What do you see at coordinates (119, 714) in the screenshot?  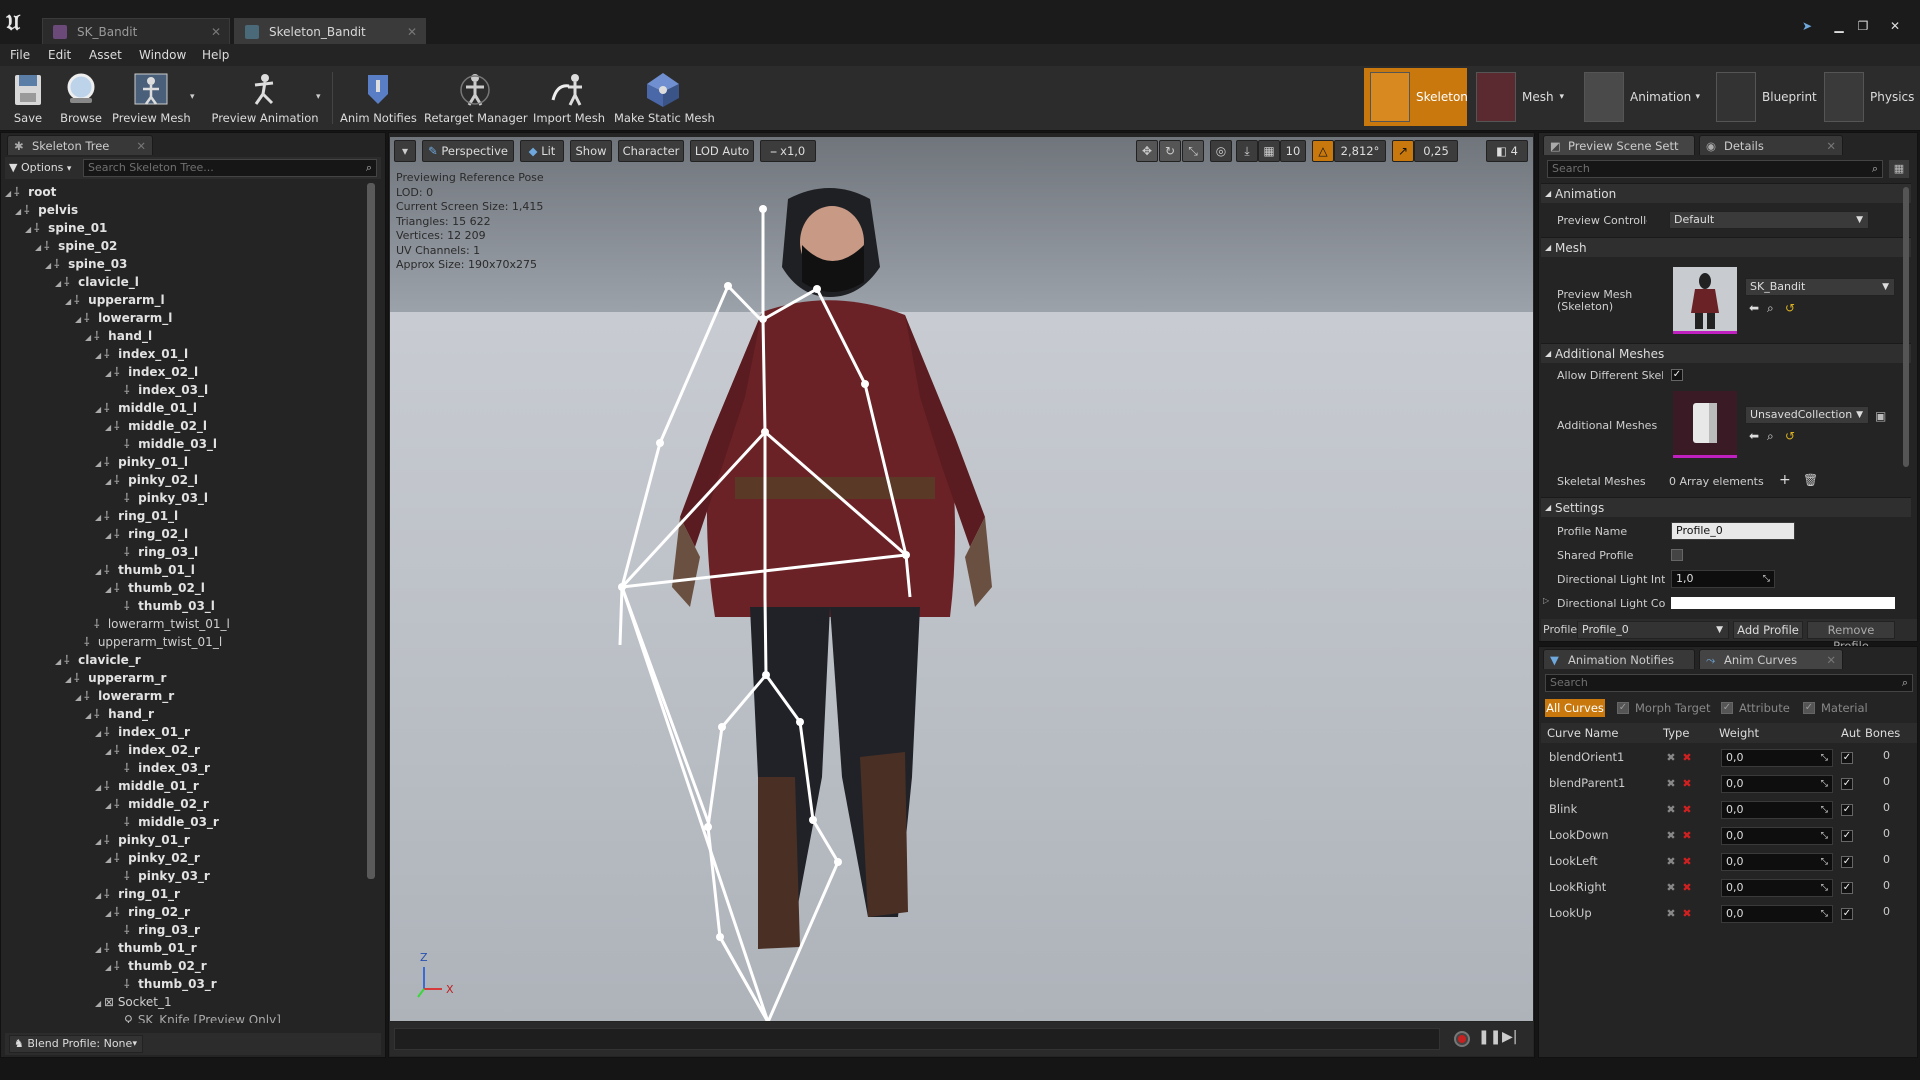 I see `bone-row: ◢ ⸸ hand_r` at bounding box center [119, 714].